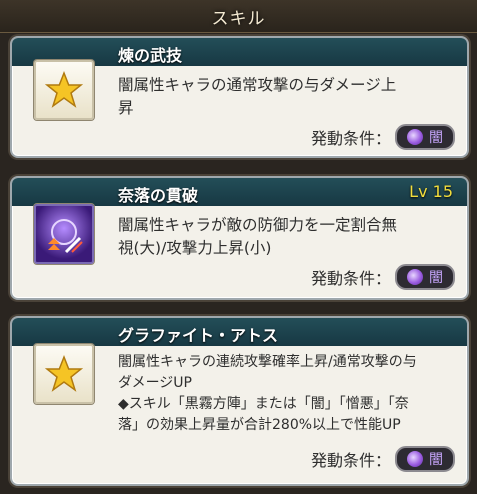 This screenshot has width=477, height=494. Describe the element at coordinates (198, 335) in the screenshot. I see `skill-name: グラファイト・アトス` at that location.